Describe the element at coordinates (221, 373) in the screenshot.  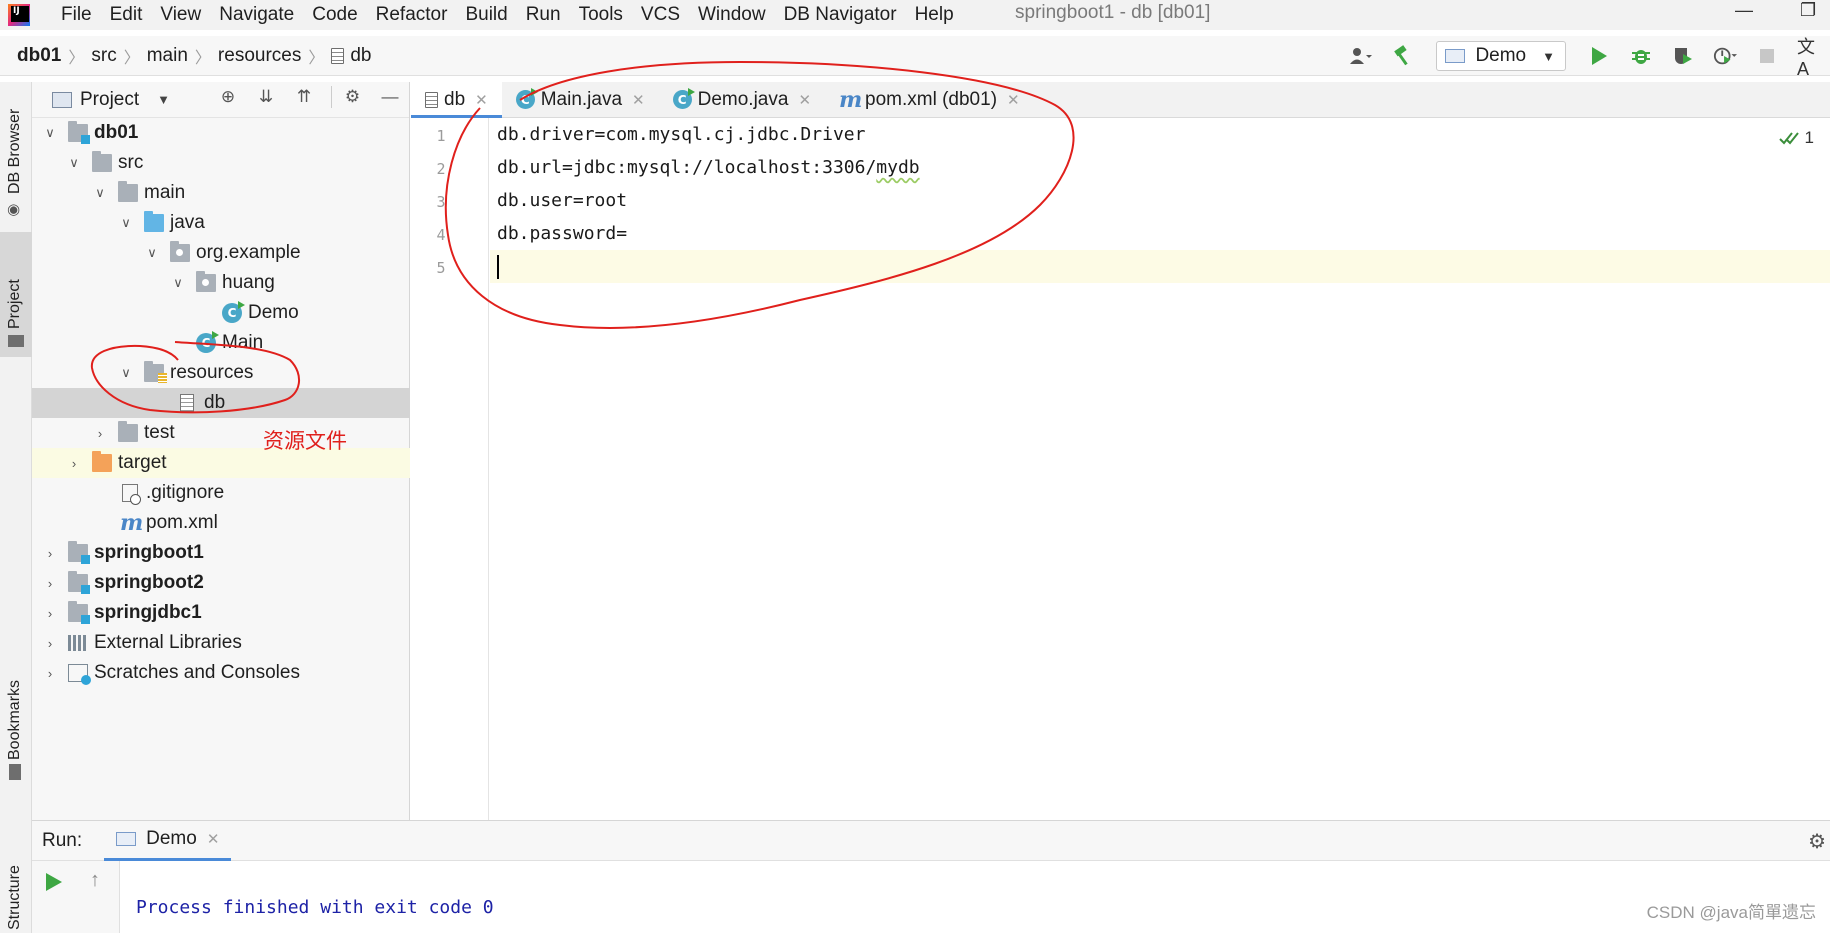
I see `tree-item-resources: ∨ resources` at that location.